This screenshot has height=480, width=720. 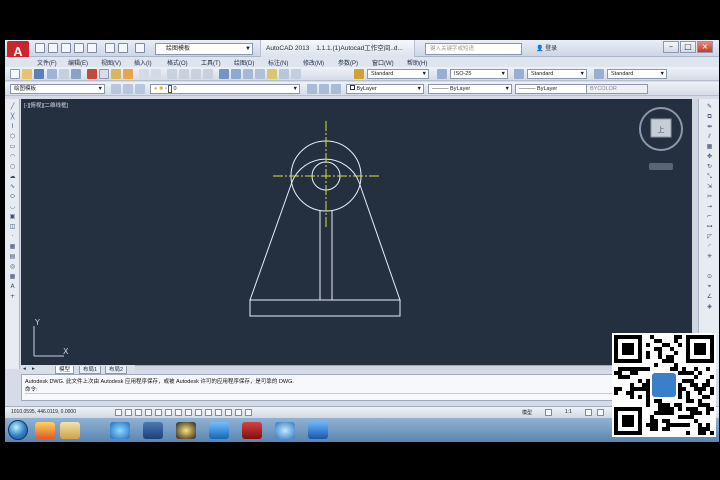 What do you see at coordinates (12, 226) in the screenshot?
I see `make-block-icon: ◫` at bounding box center [12, 226].